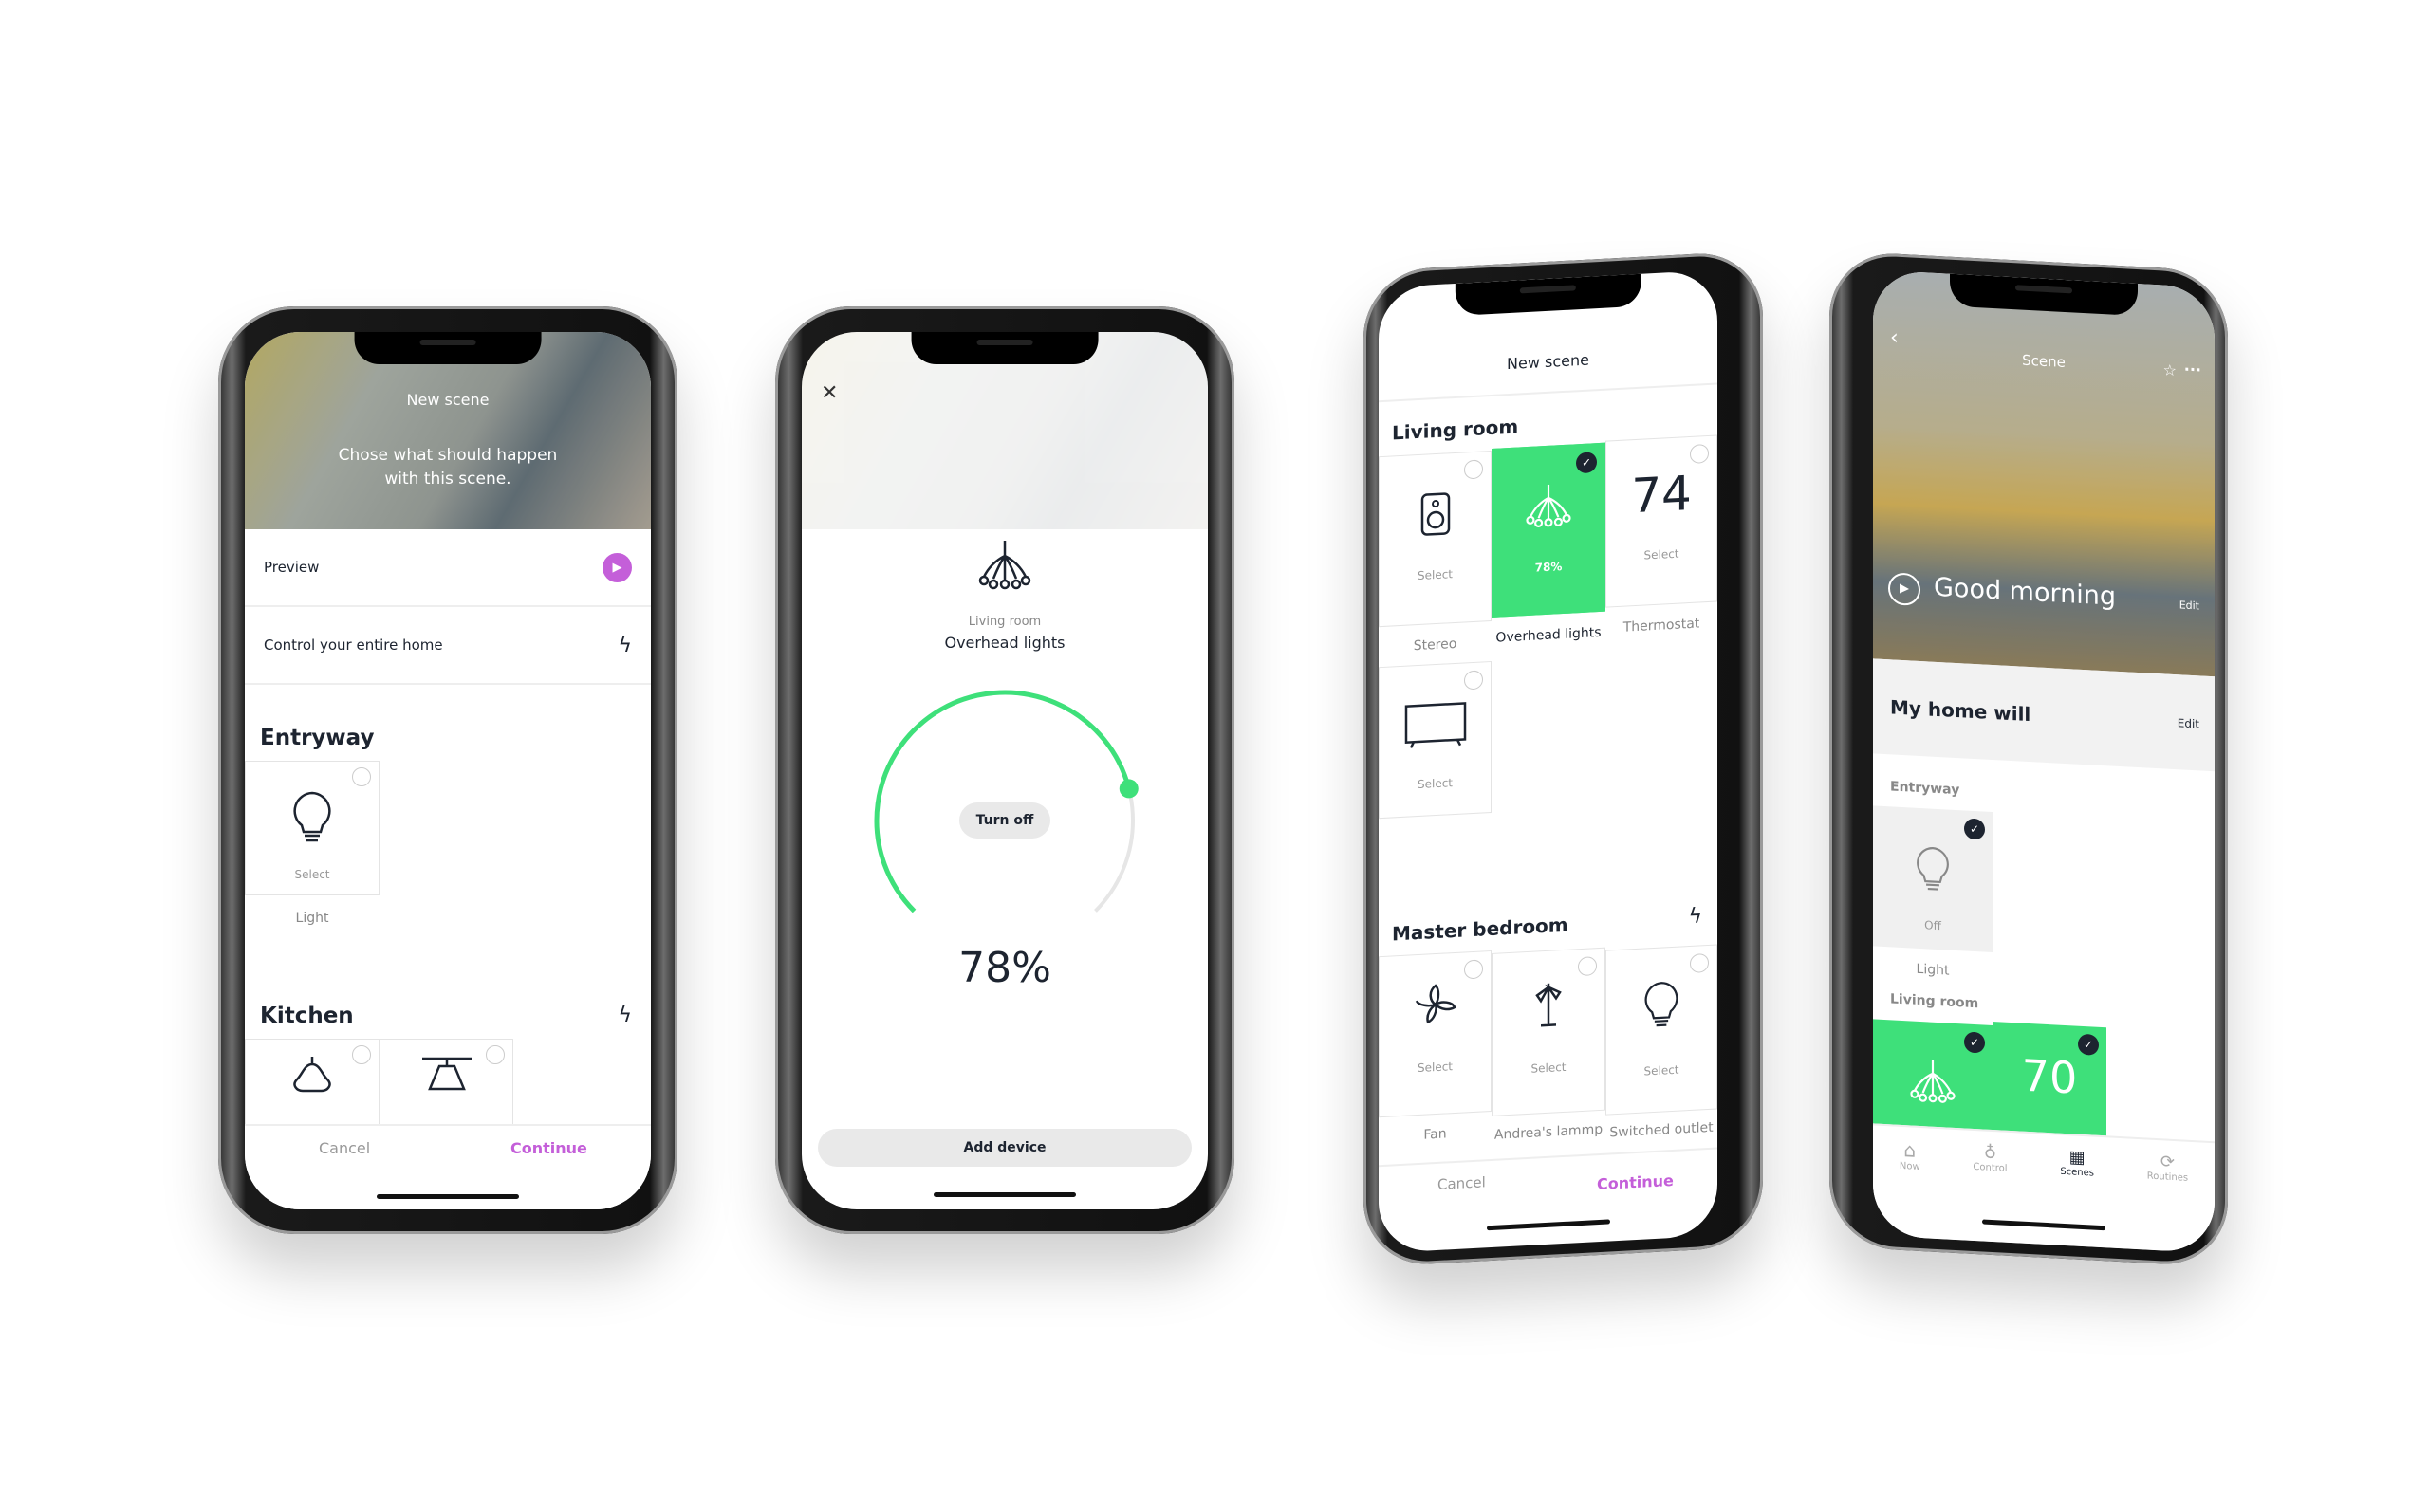 The width and height of the screenshot is (2429, 1512). Describe the element at coordinates (1934, 1001) in the screenshot. I see `room-title-living-room: Living room` at that location.